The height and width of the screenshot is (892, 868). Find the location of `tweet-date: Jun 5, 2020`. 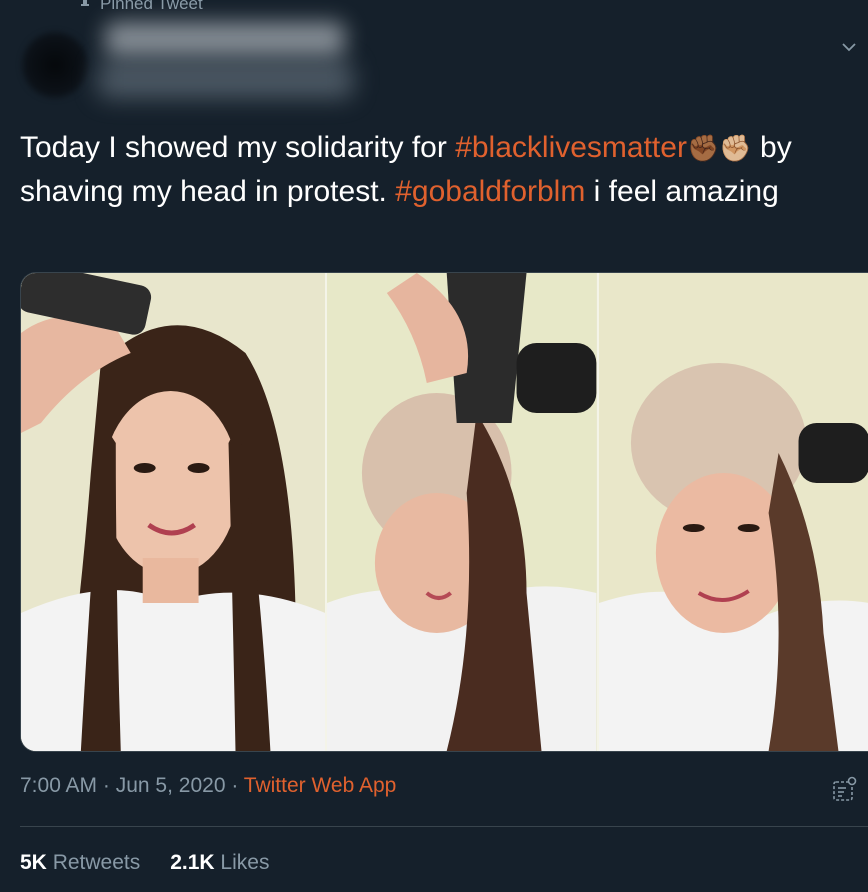

tweet-date: Jun 5, 2020 is located at coordinates (171, 785).